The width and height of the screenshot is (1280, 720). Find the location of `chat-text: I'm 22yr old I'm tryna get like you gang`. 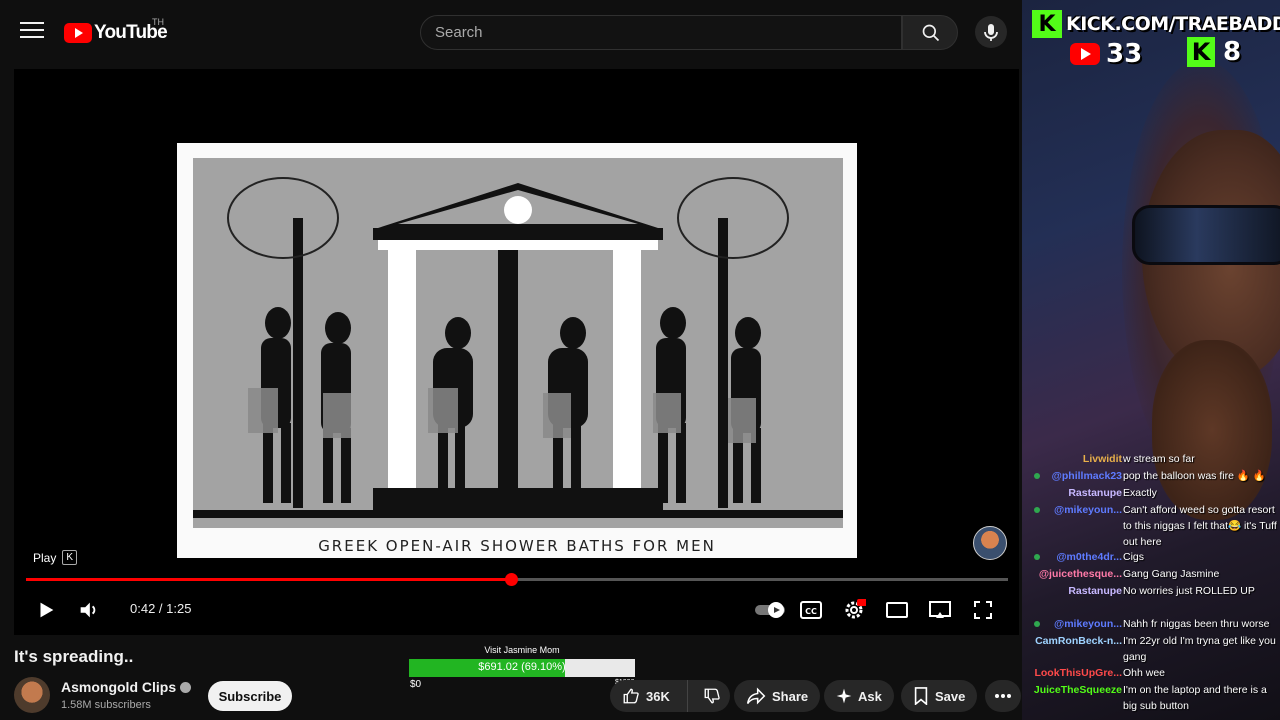

chat-text: I'm 22yr old I'm tryna get like you gang is located at coordinates (1199, 649).